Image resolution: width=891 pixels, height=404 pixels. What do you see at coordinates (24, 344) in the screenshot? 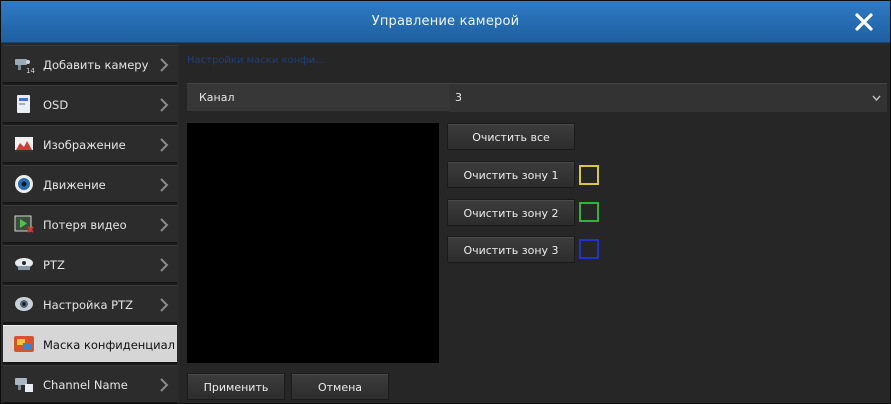
I see `privacy-mask-icon` at bounding box center [24, 344].